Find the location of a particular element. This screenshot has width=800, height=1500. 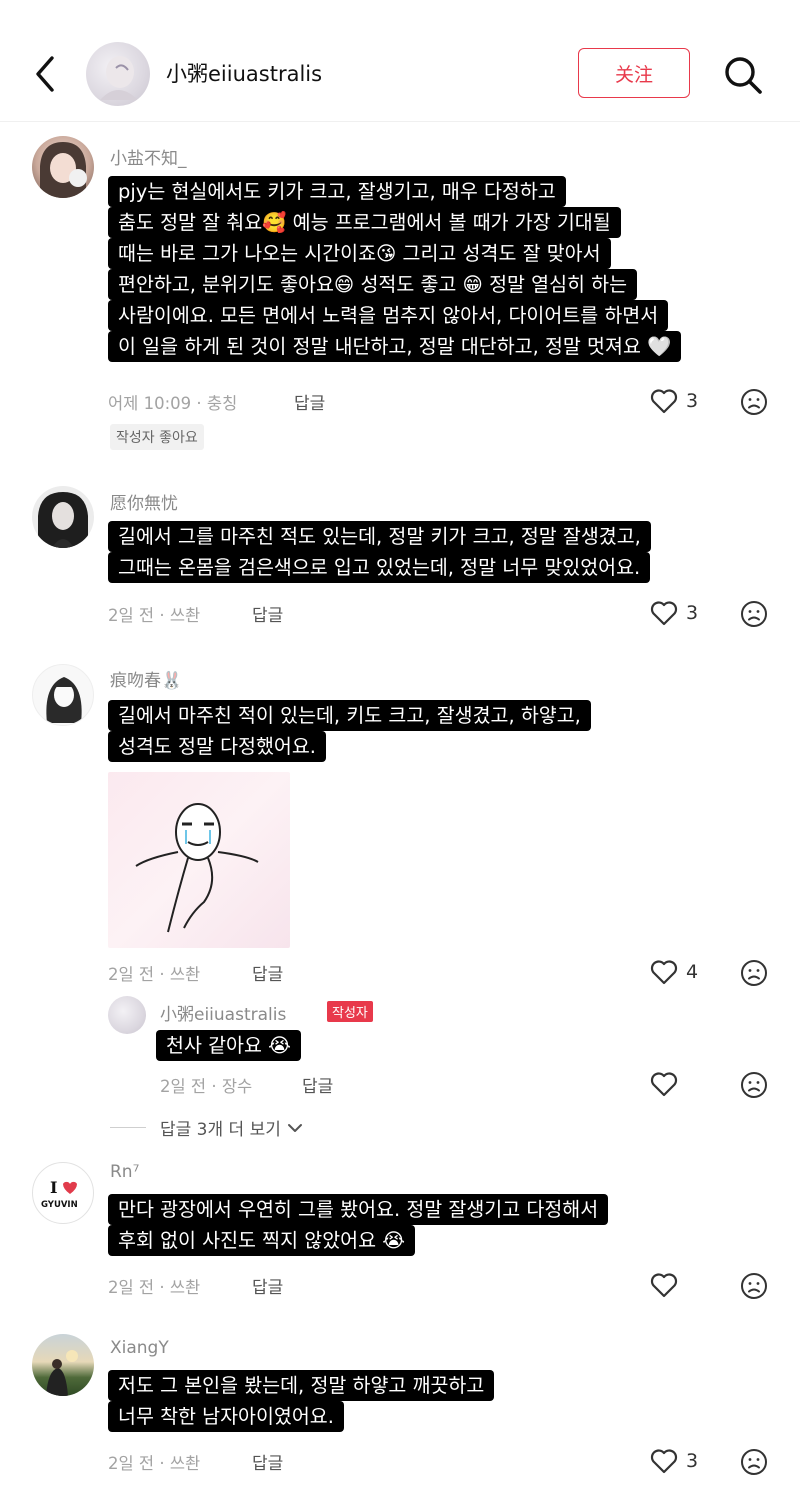

profile-name: 小粥eiiuastralis is located at coordinates (244, 73).